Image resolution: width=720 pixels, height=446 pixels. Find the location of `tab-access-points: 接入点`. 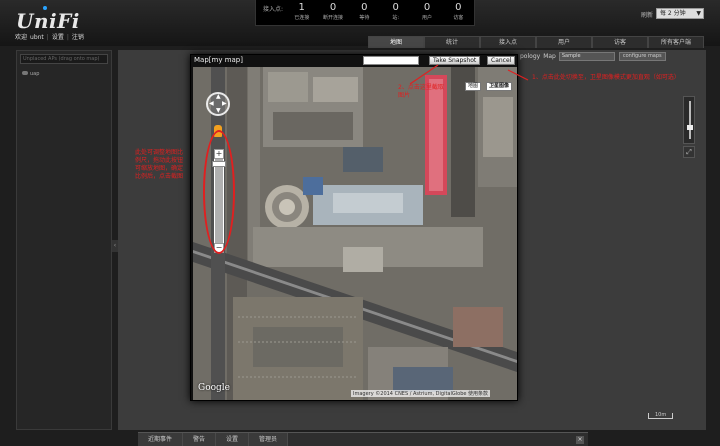

tab-access-points: 接入点 is located at coordinates (508, 42).